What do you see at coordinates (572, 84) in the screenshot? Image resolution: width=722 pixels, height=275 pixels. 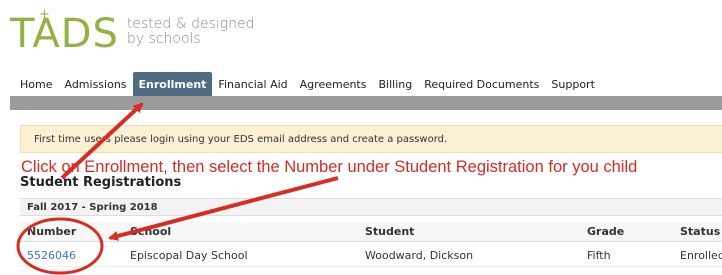 I see `nav-support: Support` at bounding box center [572, 84].